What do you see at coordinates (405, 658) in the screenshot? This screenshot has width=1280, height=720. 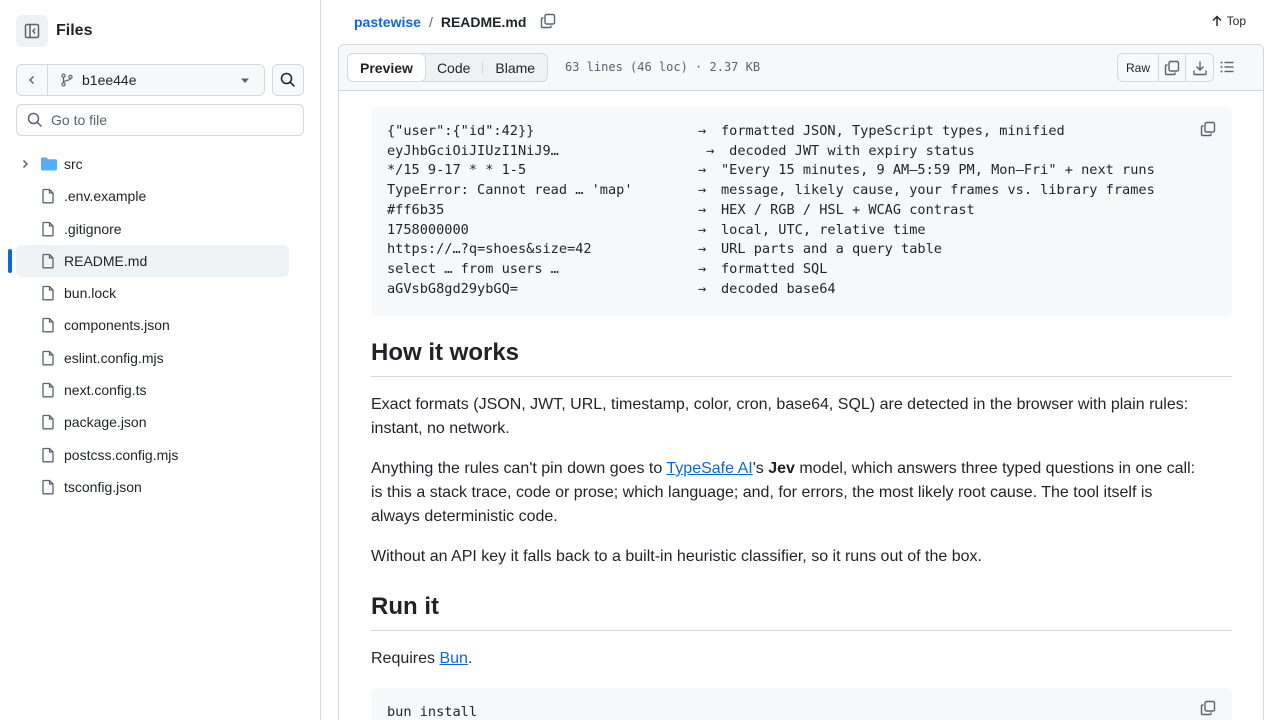 I see `text-segment: Requires` at bounding box center [405, 658].